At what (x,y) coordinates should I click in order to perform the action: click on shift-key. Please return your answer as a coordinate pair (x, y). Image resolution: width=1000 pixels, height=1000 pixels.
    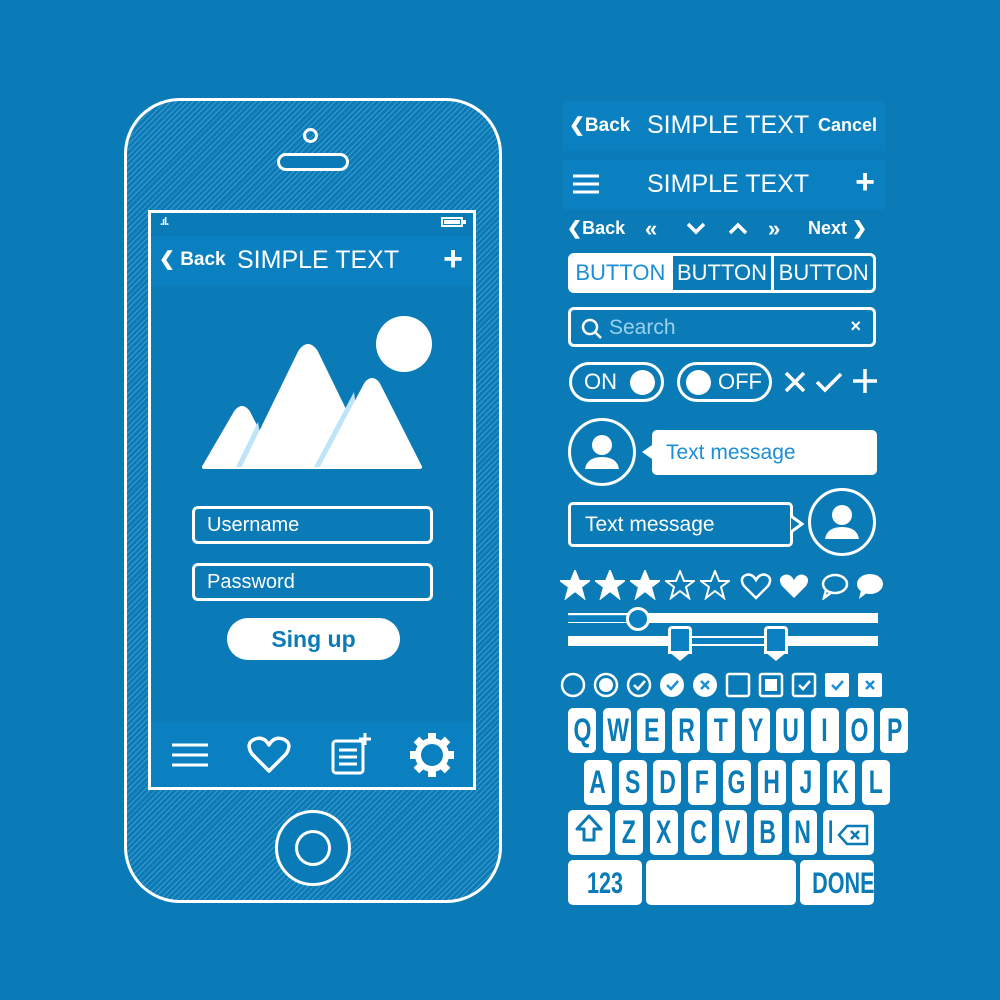
    Looking at the image, I should click on (589, 832).